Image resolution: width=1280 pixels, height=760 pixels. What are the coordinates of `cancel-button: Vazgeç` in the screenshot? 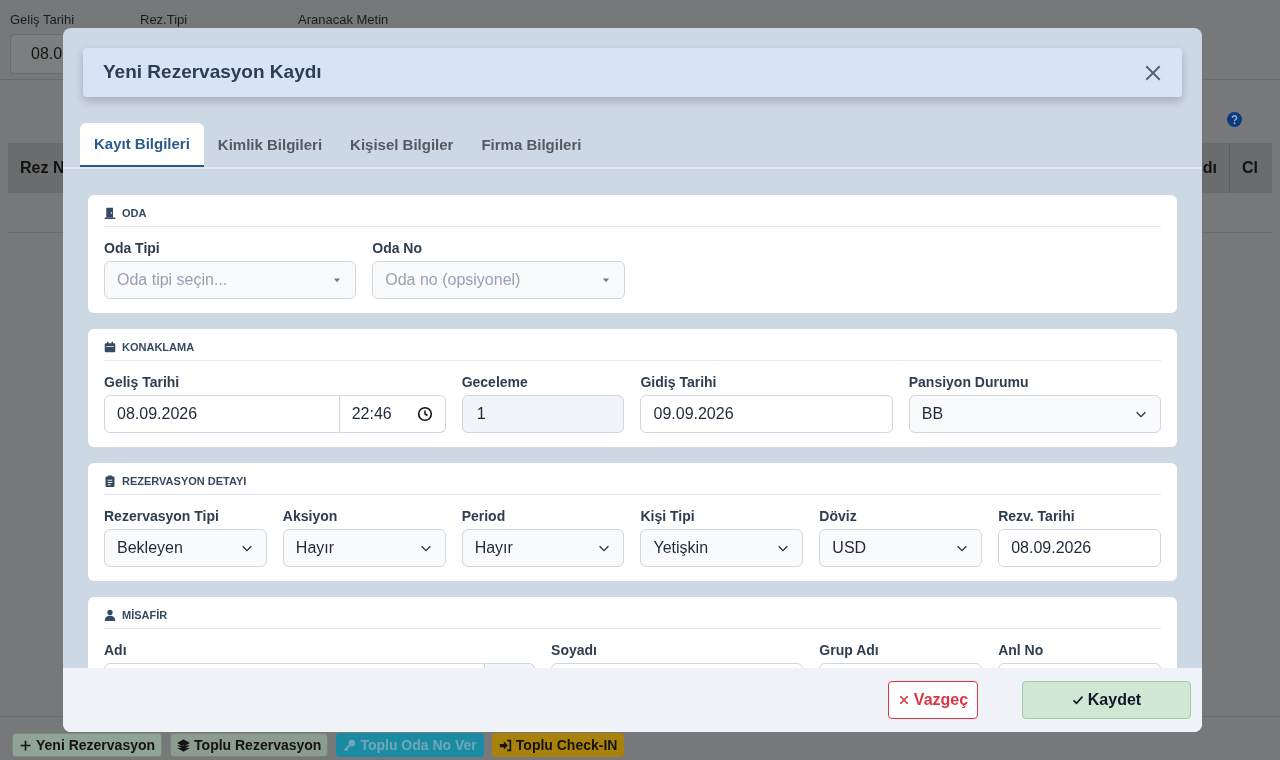 It's located at (933, 700).